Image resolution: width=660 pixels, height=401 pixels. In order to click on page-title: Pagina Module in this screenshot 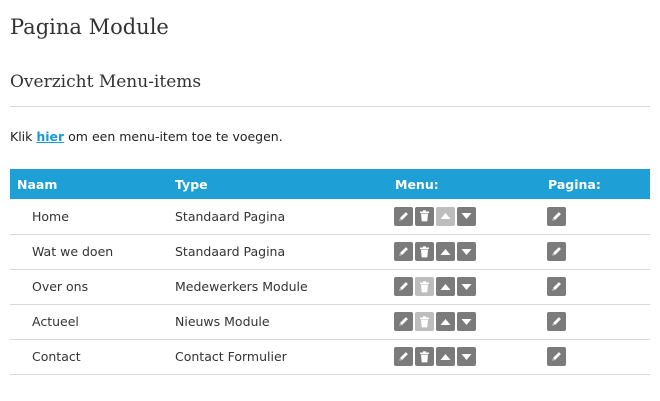, I will do `click(89, 27)`.